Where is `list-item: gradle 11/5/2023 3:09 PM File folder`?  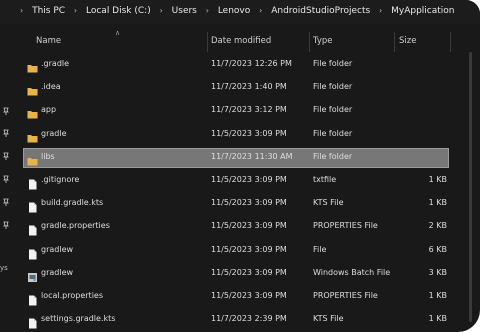 list-item: gradle 11/5/2023 3:09 PM File folder is located at coordinates (240, 135).